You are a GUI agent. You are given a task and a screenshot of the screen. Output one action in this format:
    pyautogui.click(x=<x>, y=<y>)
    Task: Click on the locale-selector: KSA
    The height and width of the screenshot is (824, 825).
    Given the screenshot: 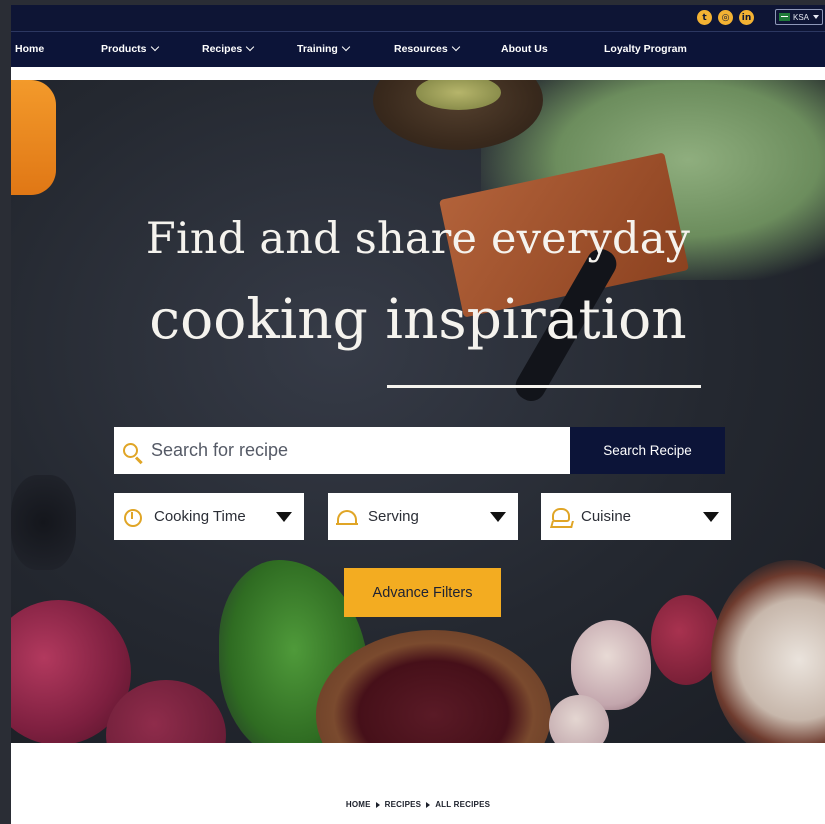 What is the action you would take?
    pyautogui.click(x=799, y=17)
    